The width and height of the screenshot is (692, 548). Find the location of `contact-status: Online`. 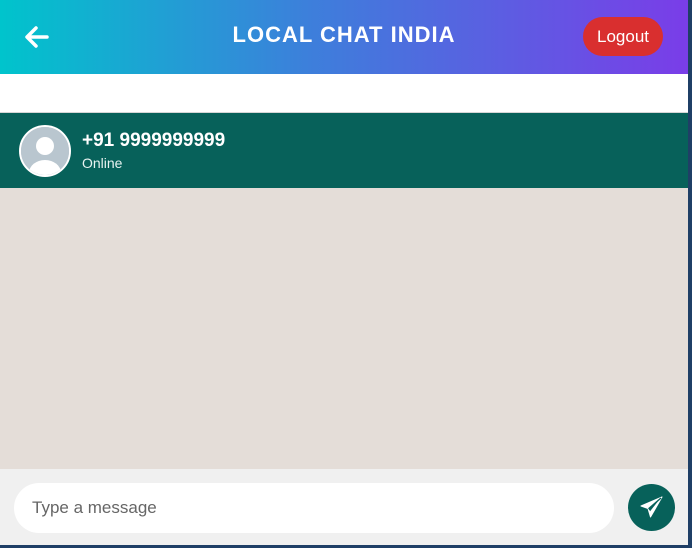

contact-status: Online is located at coordinates (102, 163).